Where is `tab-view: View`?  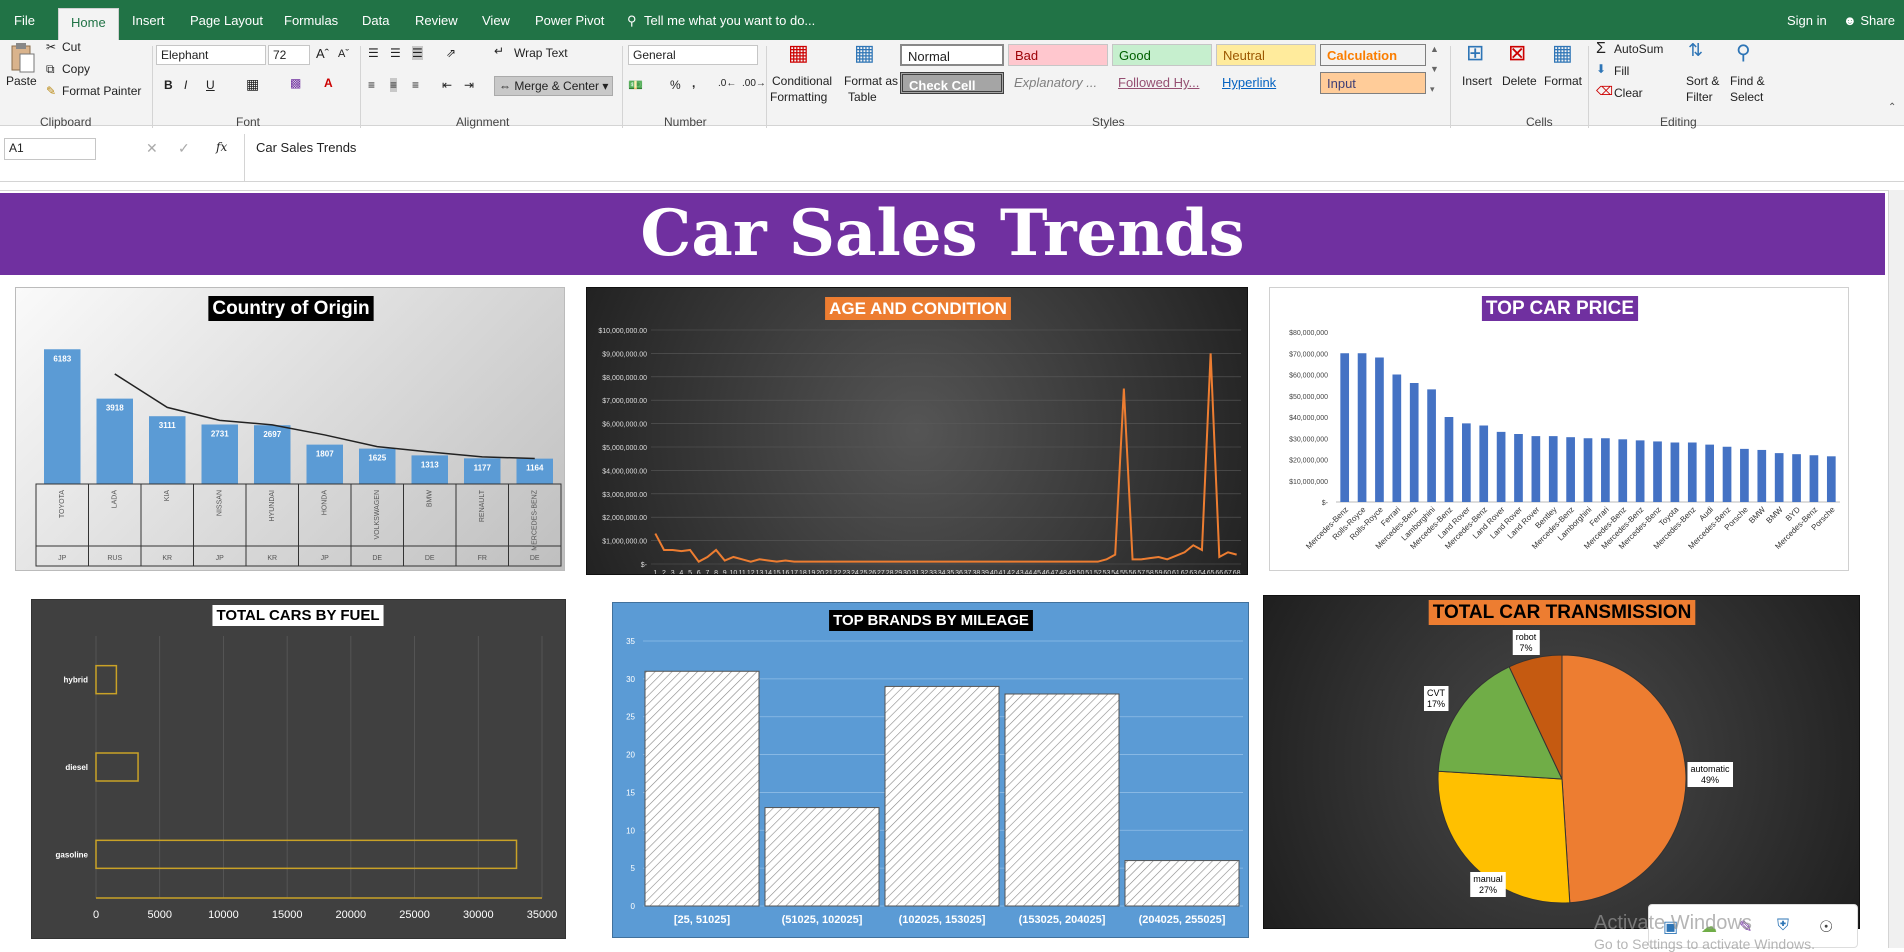 tab-view: View is located at coordinates (496, 20).